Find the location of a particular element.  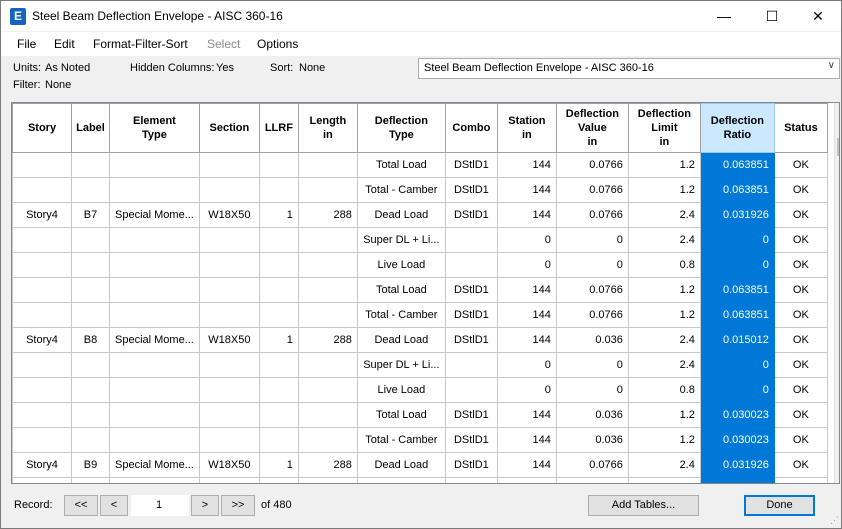

table-cell: Total Load is located at coordinates (401, 290).